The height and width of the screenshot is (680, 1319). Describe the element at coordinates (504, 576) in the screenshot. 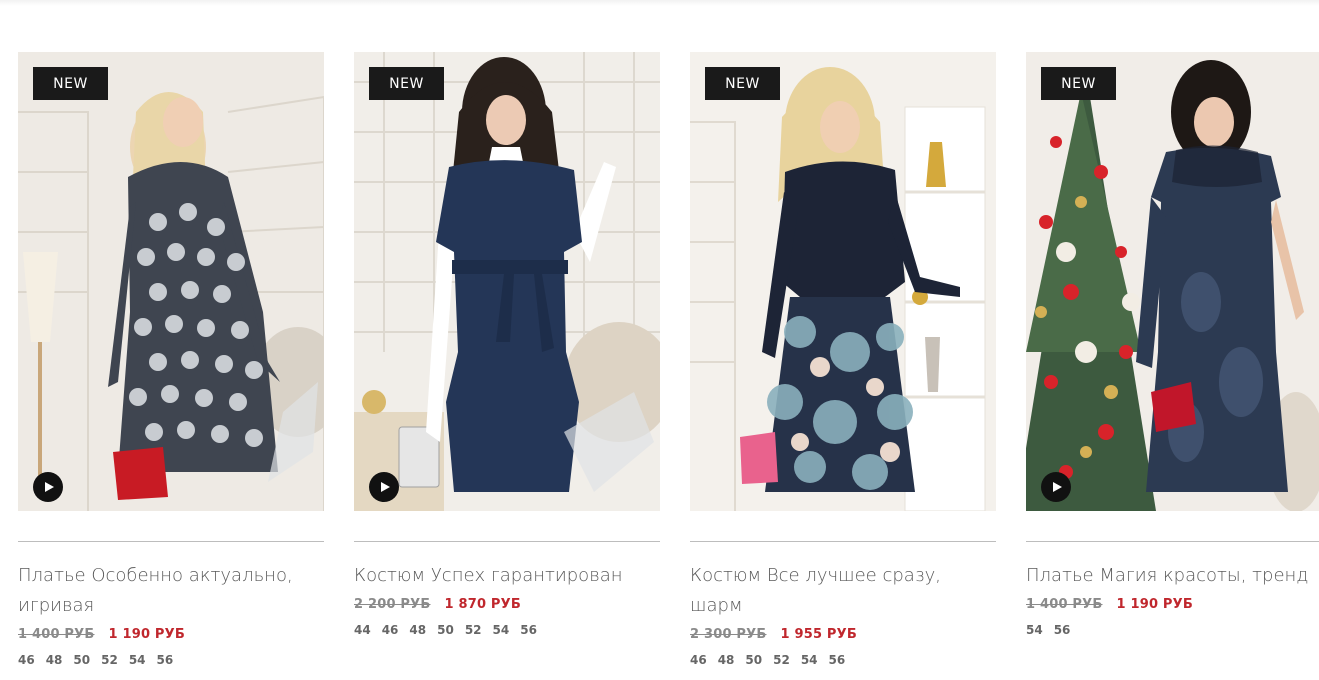

I see `product-title: Костюм Успех гарантирован` at that location.